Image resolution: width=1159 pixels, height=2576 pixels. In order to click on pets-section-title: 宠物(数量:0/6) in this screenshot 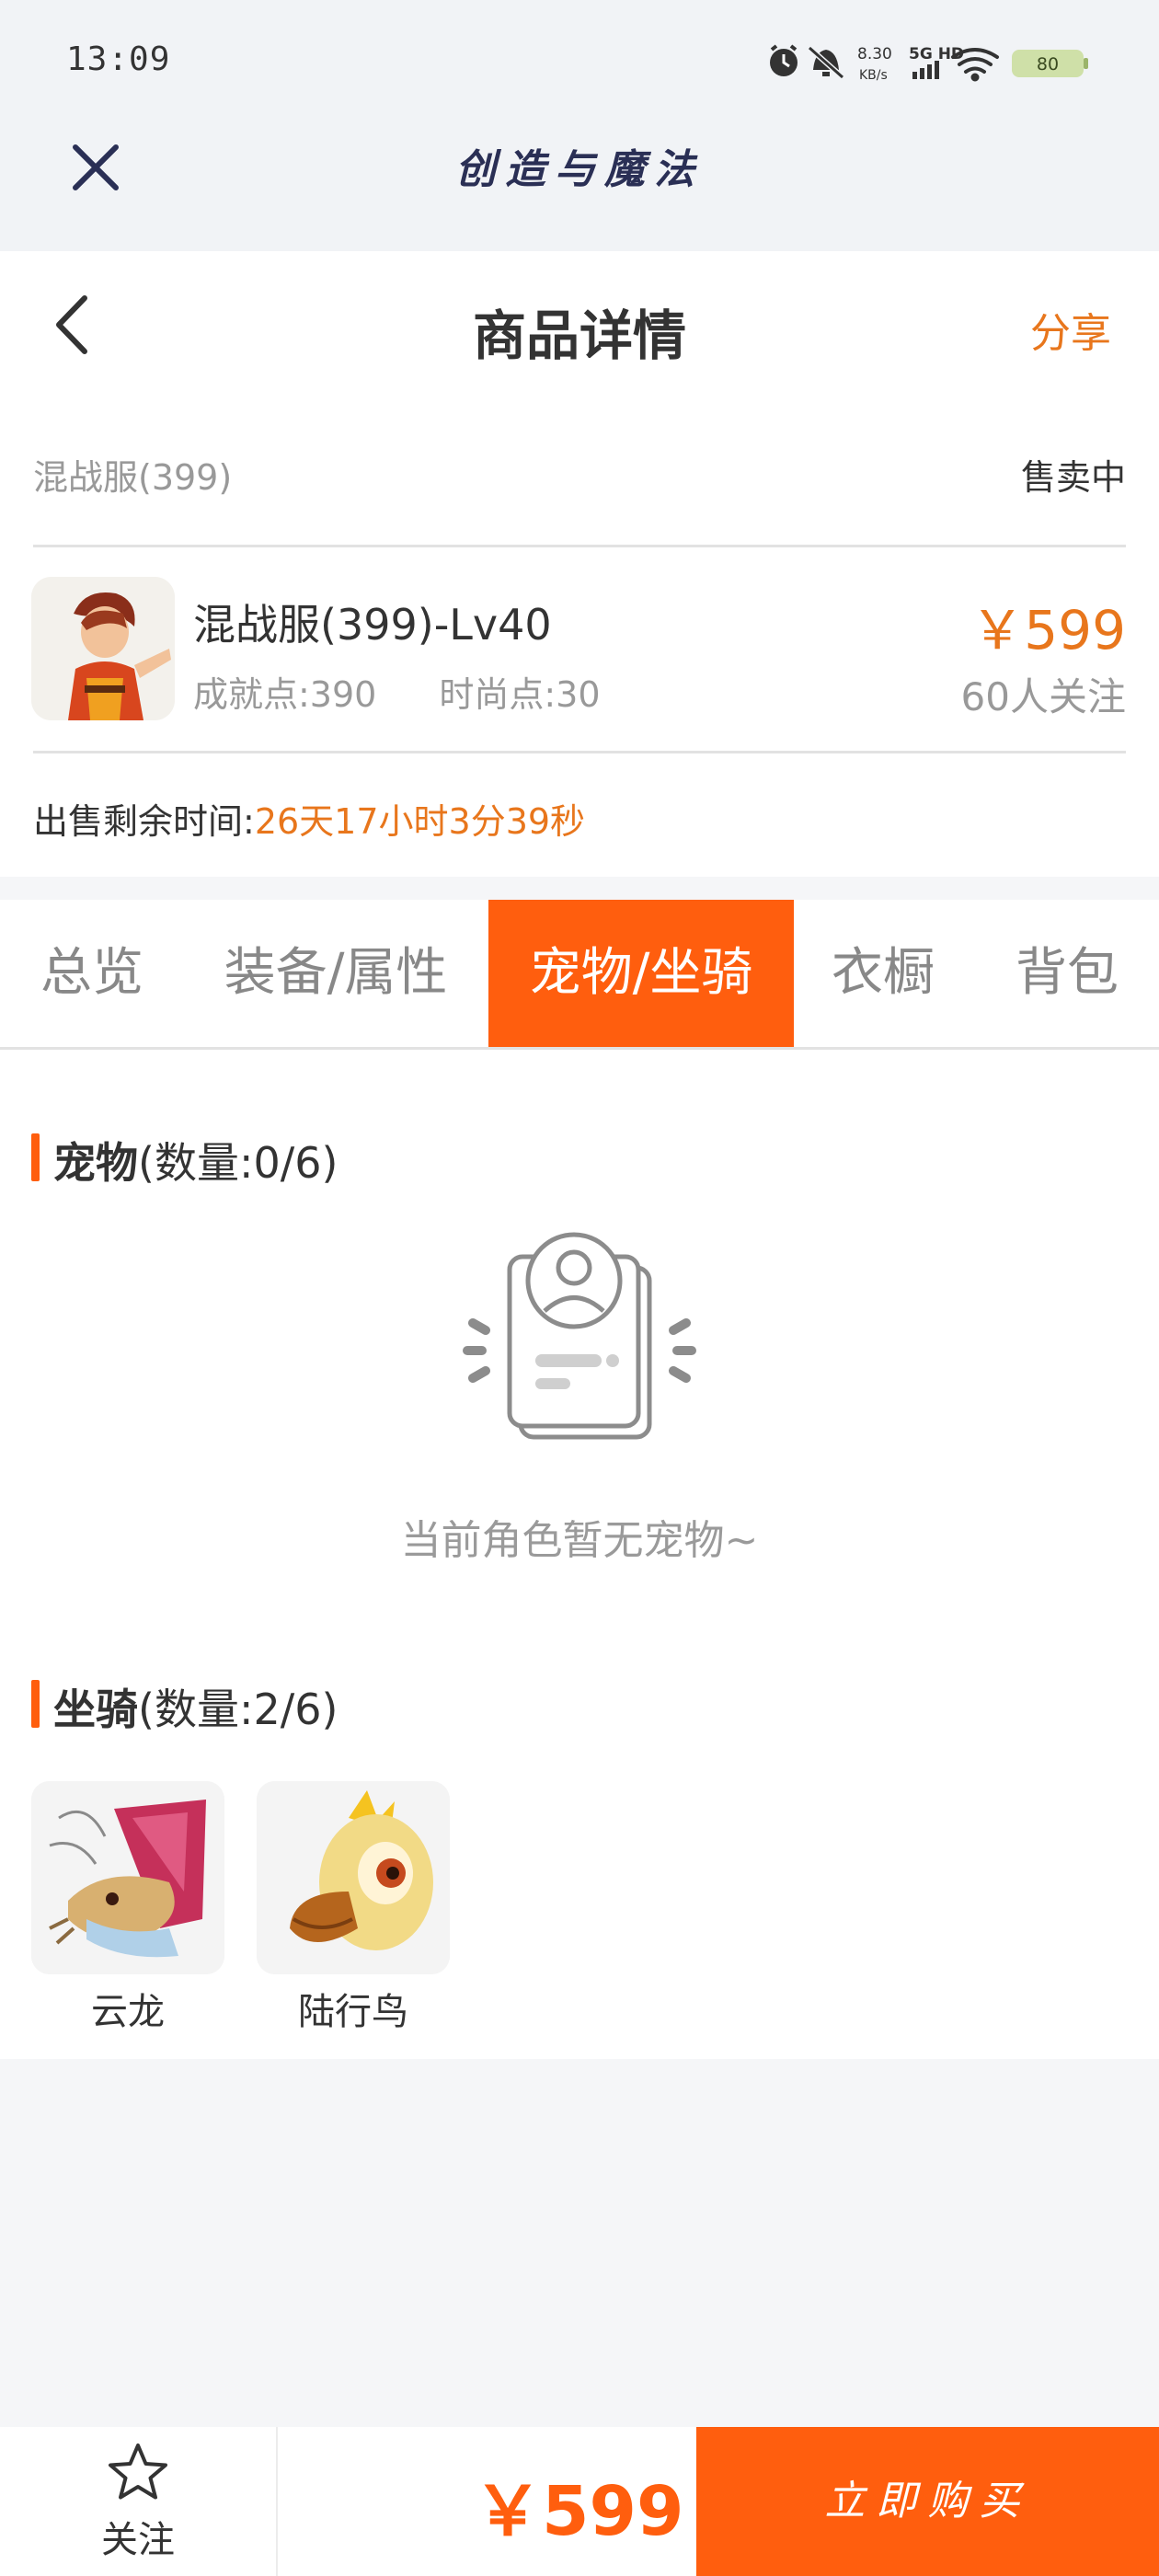, I will do `click(195, 1160)`.